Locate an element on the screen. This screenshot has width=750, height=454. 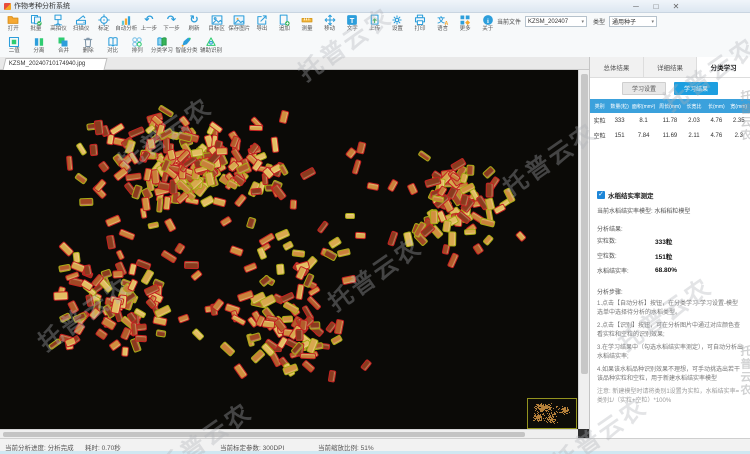
table-header-cell: 长(mm) is located at coordinates (716, 106).